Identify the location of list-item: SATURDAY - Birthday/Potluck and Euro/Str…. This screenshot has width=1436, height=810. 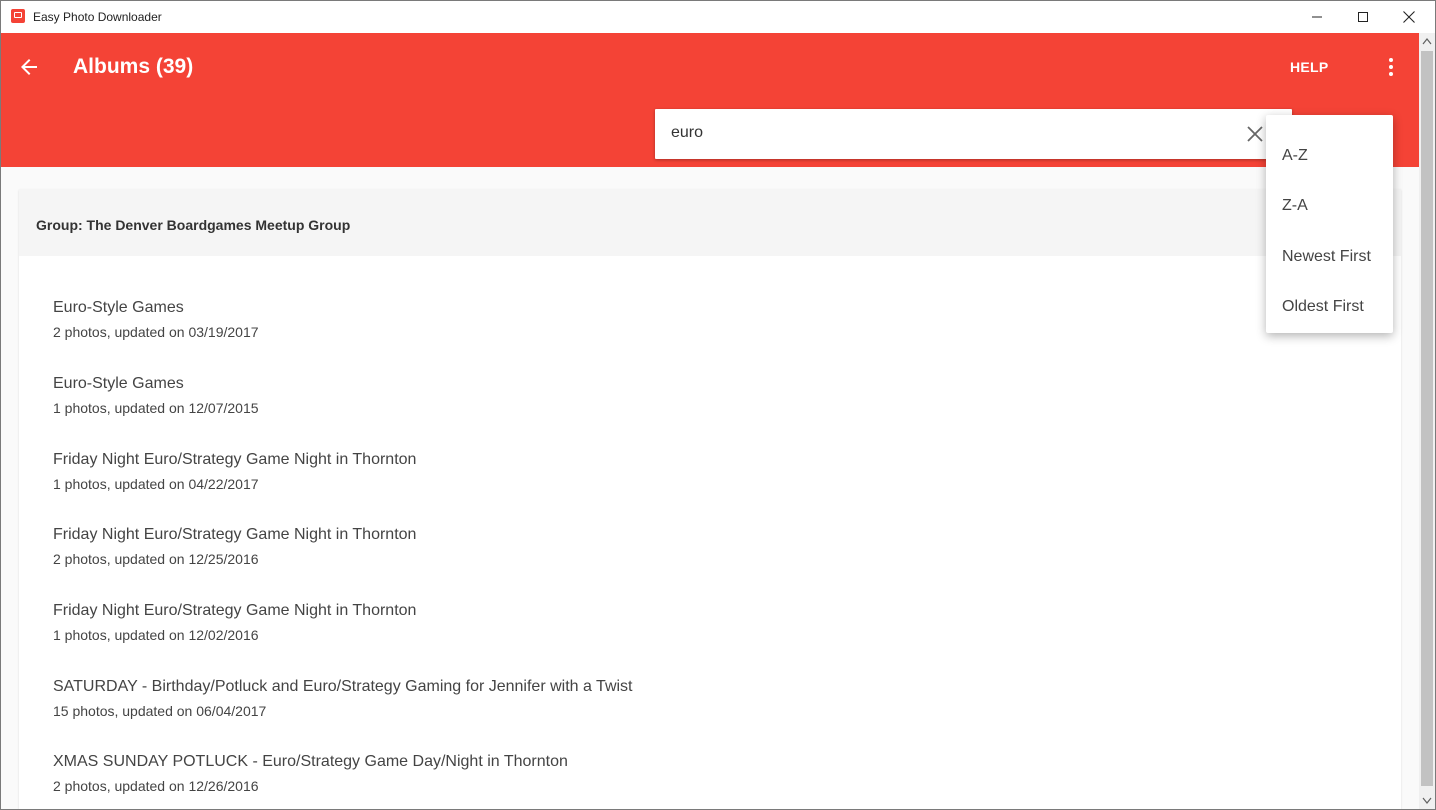
(653, 708).